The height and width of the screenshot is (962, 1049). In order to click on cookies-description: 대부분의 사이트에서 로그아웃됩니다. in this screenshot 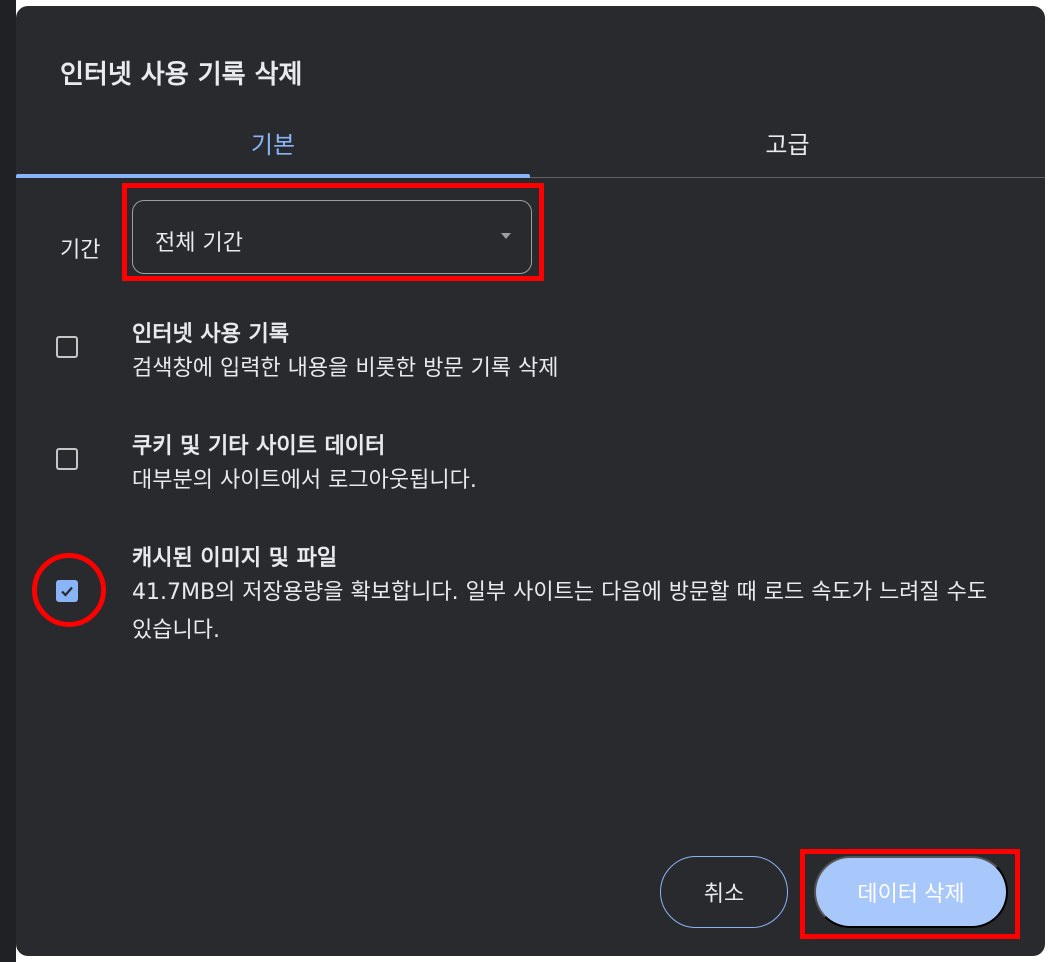, I will do `click(304, 480)`.